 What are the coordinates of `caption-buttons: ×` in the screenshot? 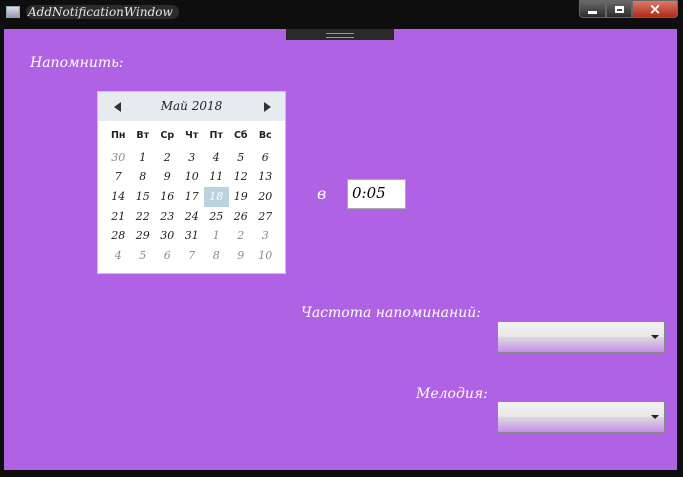 It's located at (628, 9).